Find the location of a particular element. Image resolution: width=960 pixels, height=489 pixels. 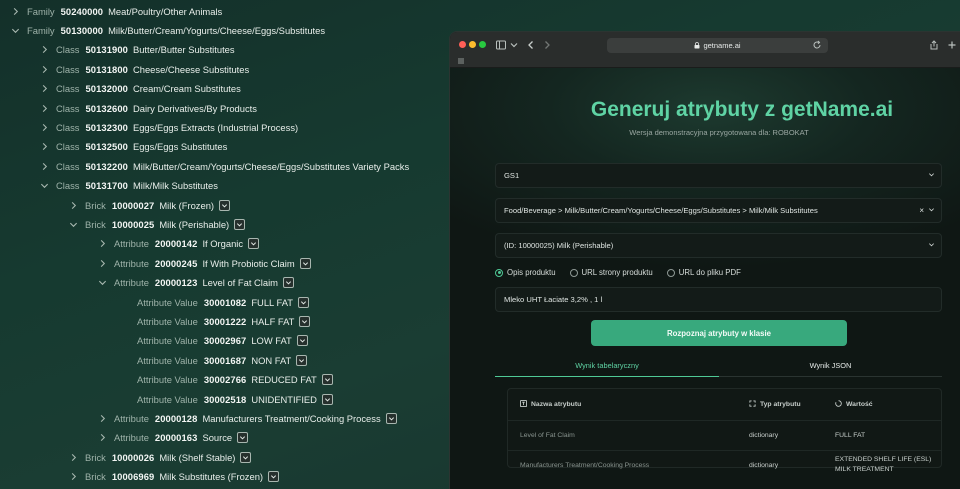

tree-row: Attribute Value 30001687 NON FAT is located at coordinates (222, 360).